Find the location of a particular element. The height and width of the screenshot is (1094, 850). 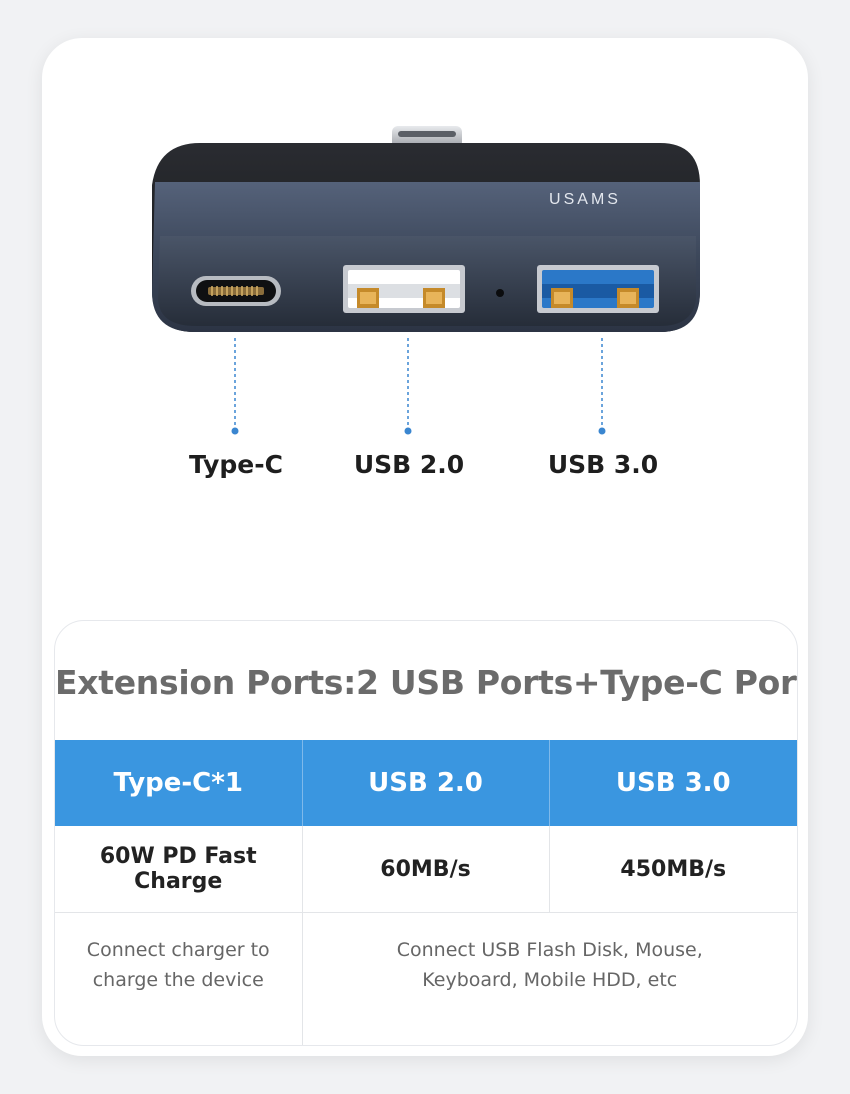

desc-typec-line1: Connect charger to is located at coordinates (178, 950).